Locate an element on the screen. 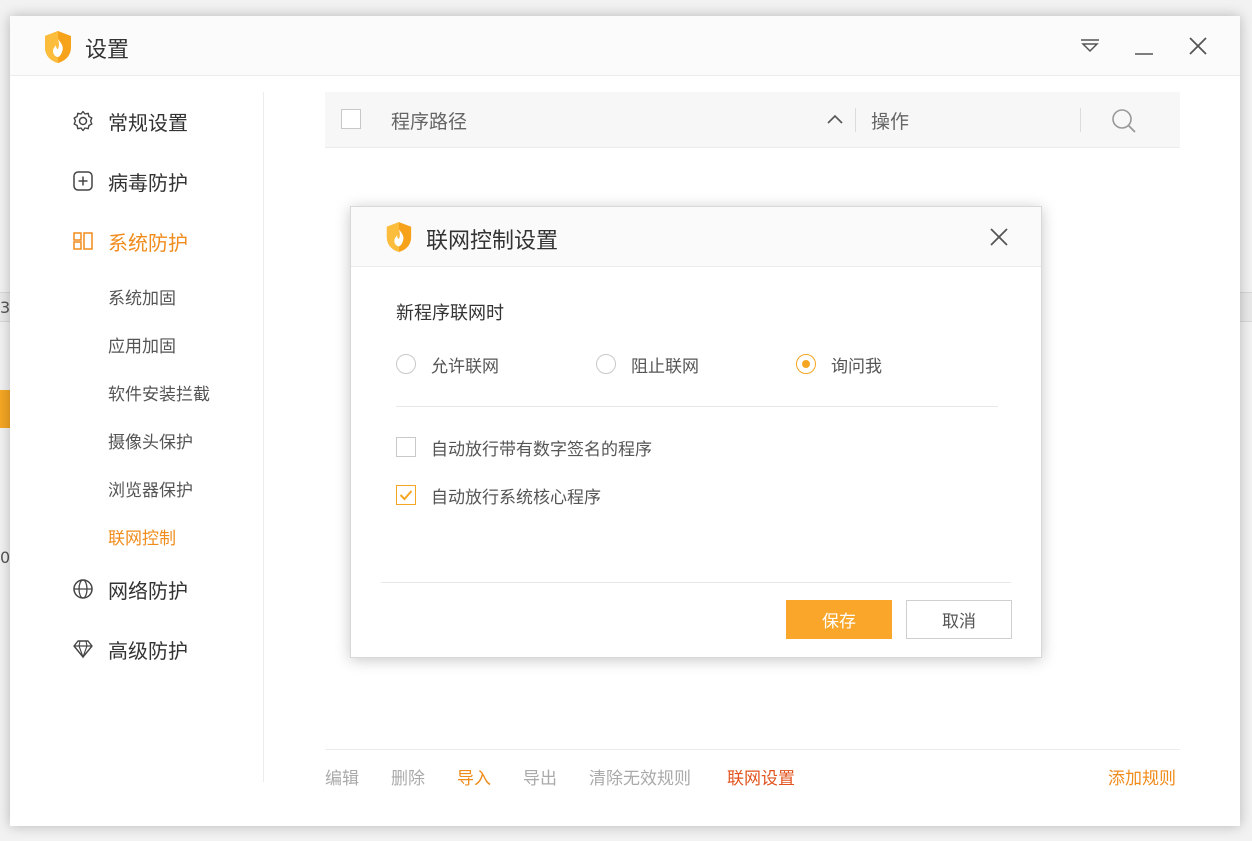  menu-dropdown-icon is located at coordinates (1090, 46).